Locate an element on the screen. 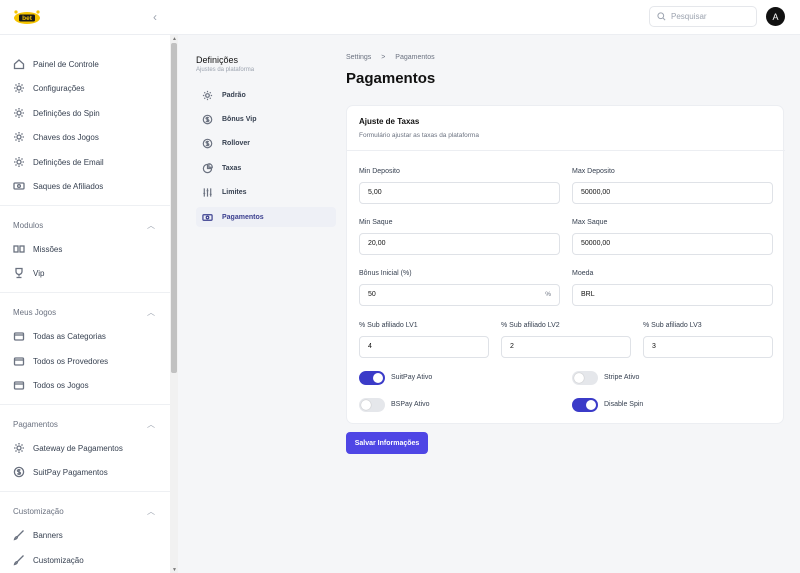 The width and height of the screenshot is (800, 573). grid-icon is located at coordinates (19, 249).